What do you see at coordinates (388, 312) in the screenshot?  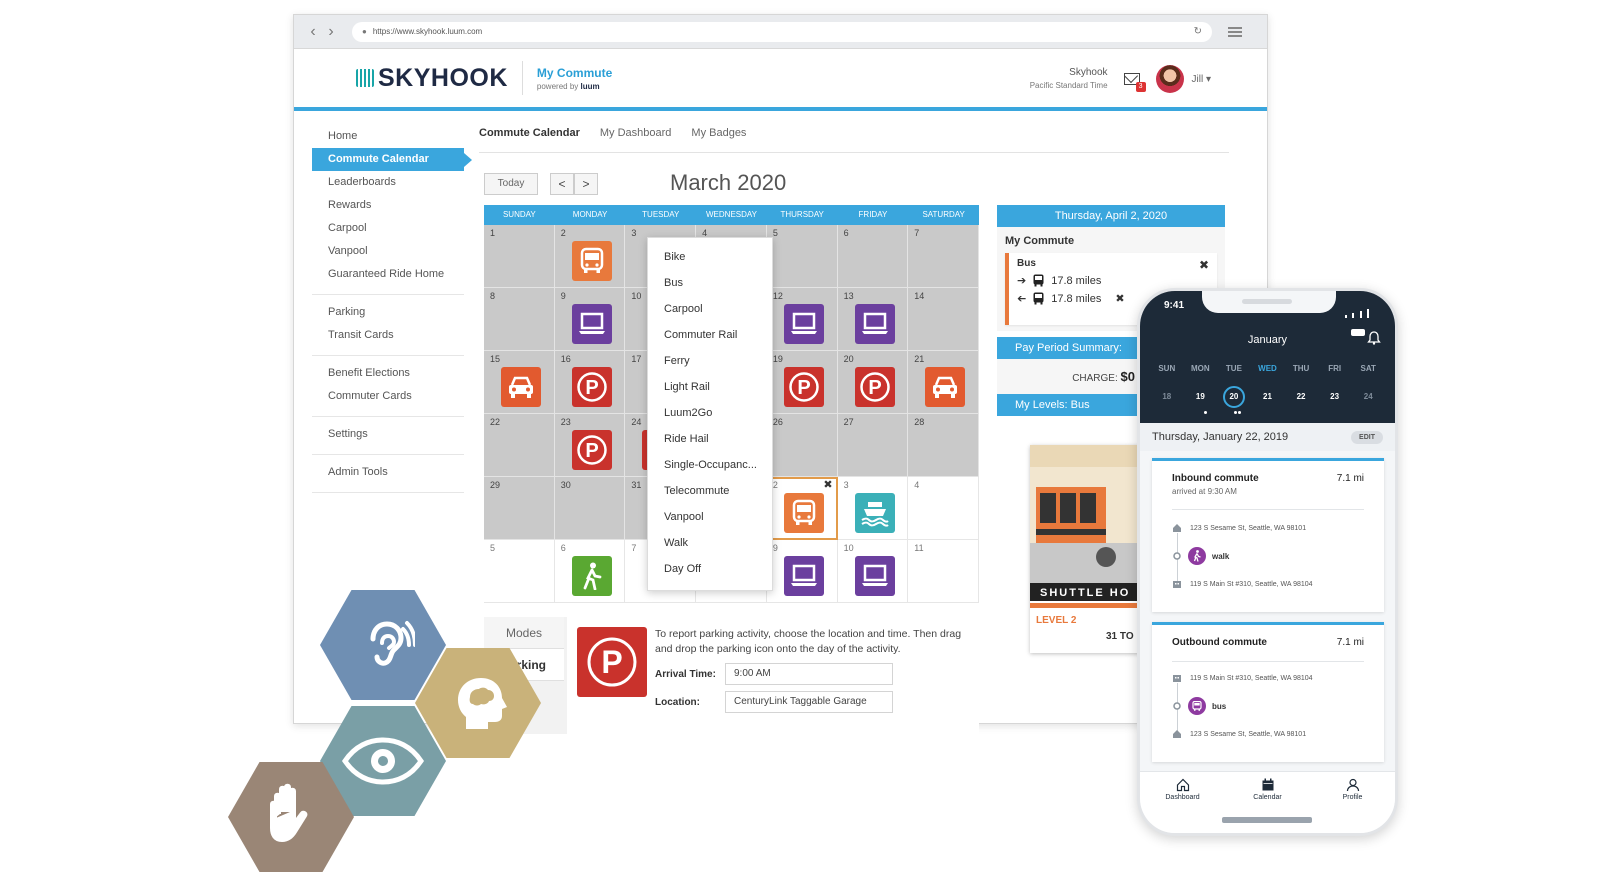 I see `sidebar-item-parking: Parking` at bounding box center [388, 312].